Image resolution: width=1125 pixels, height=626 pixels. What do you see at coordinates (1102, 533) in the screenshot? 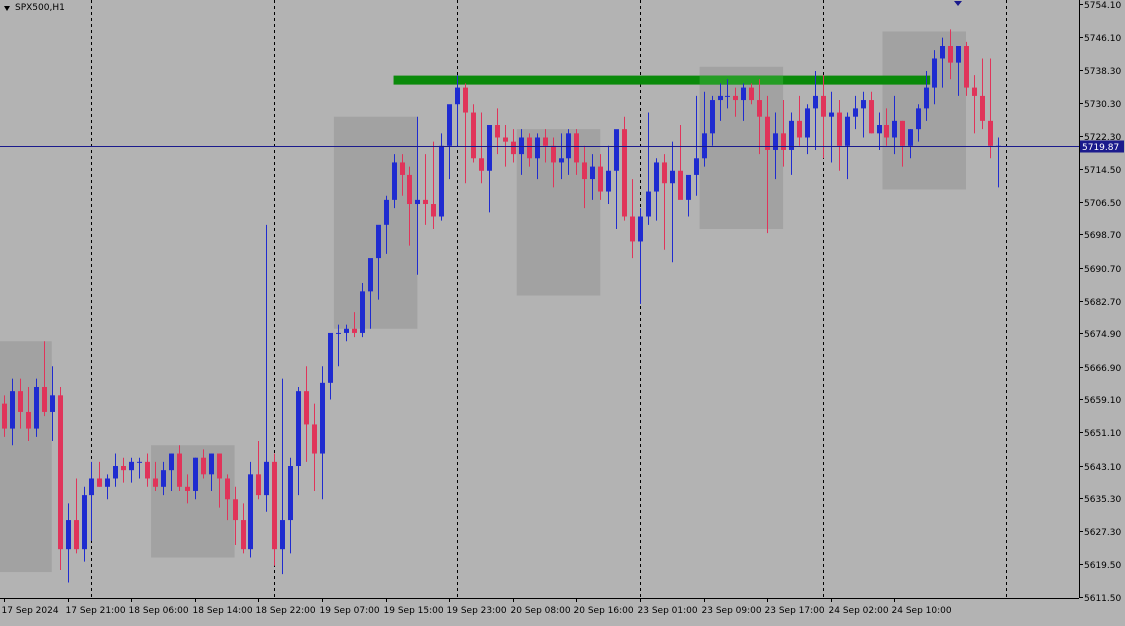
I see `y-tick-label: 5627.30` at bounding box center [1102, 533].